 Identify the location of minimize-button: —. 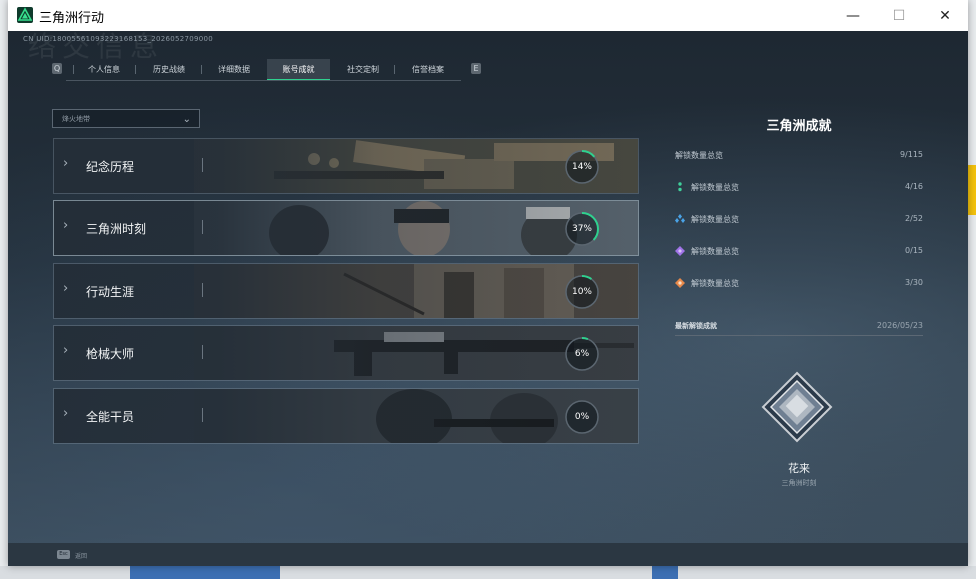
(853, 15).